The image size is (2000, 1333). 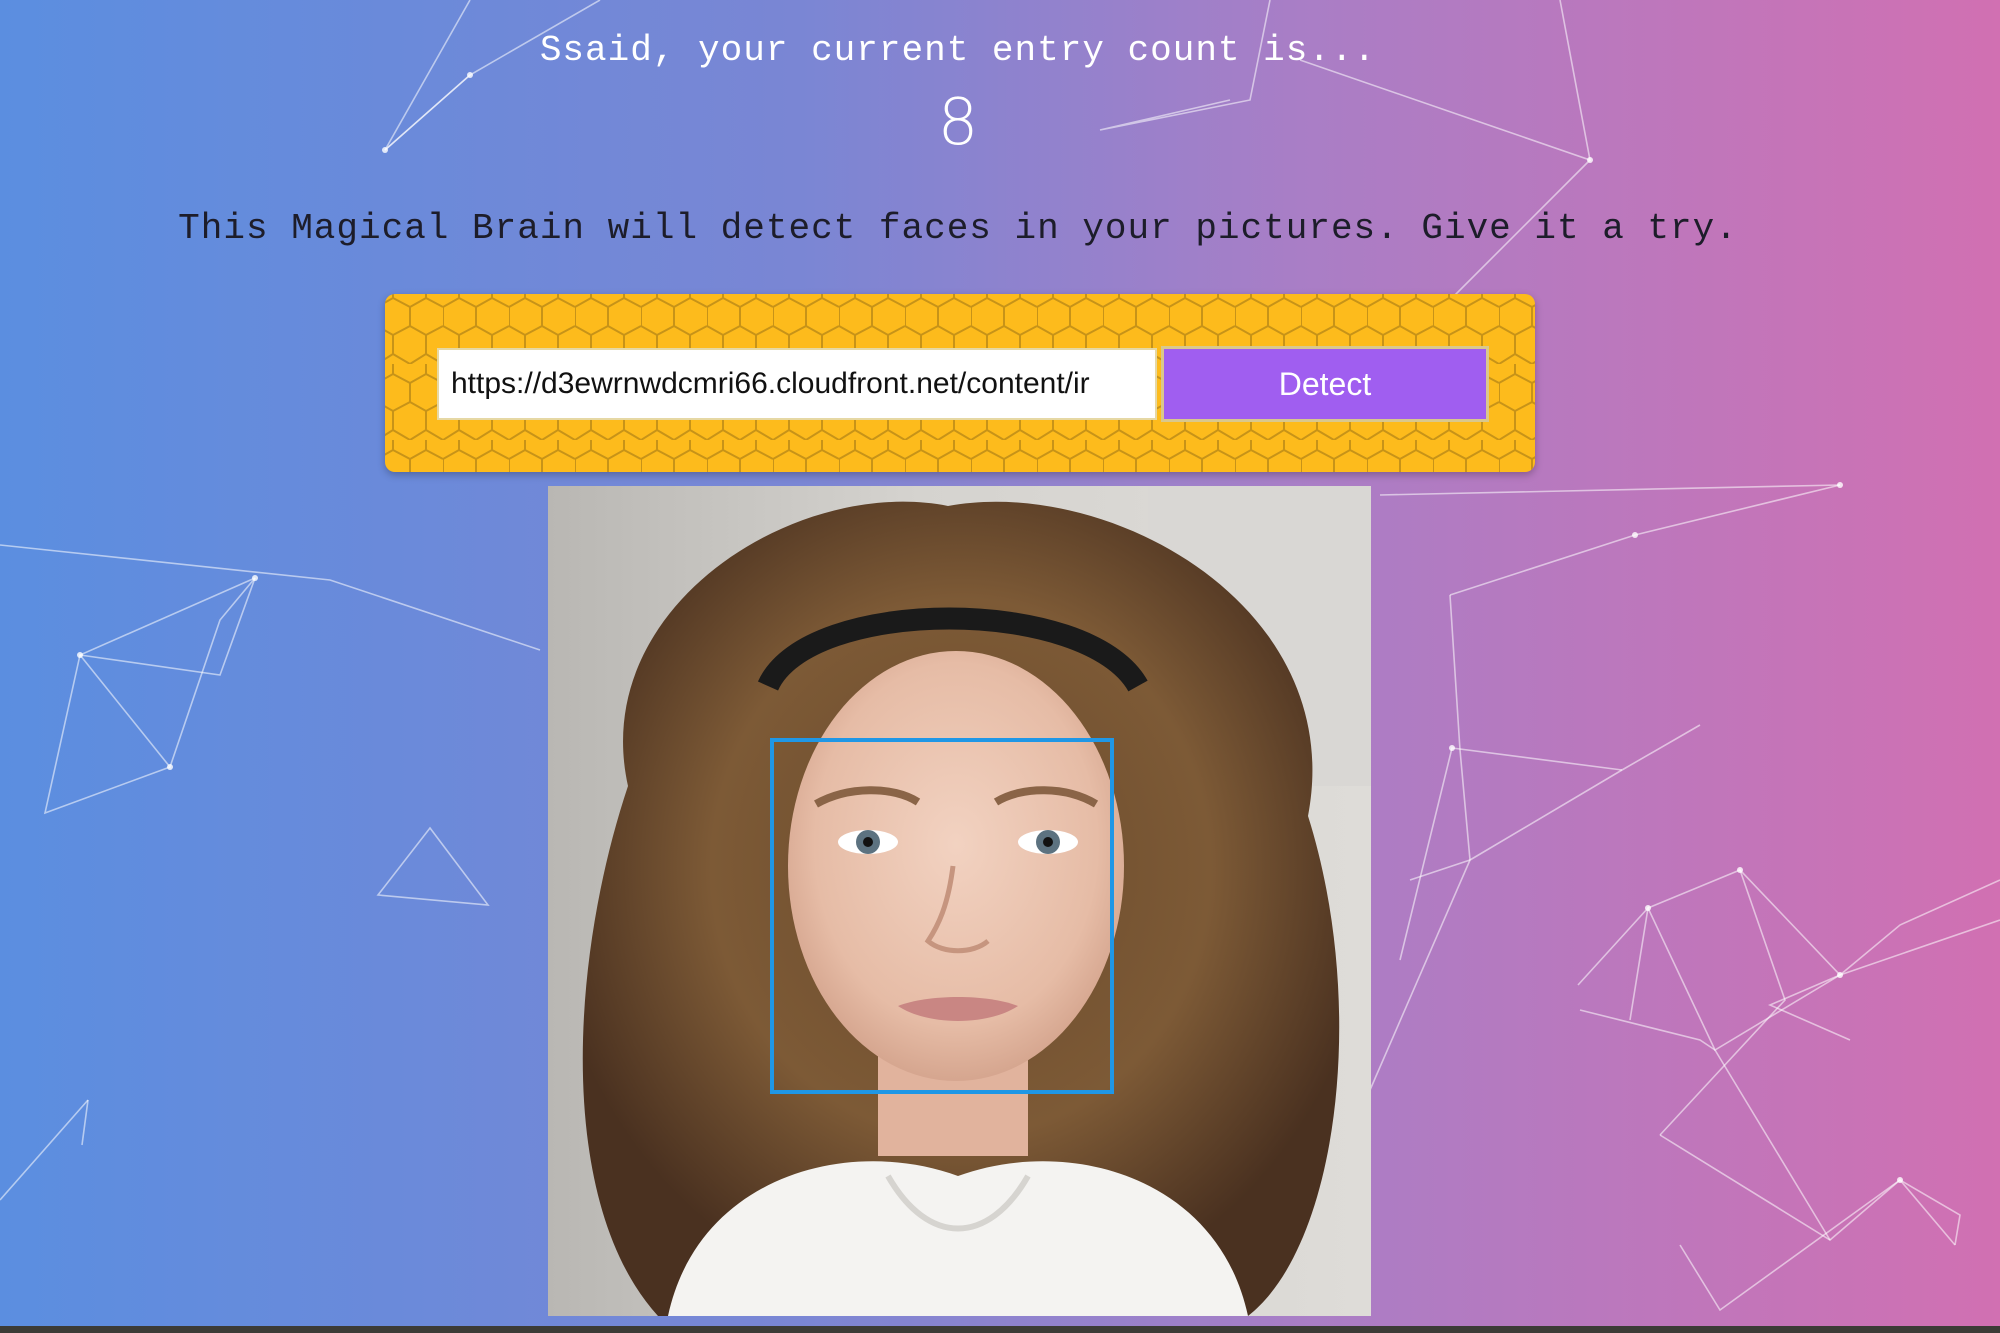 What do you see at coordinates (1000, 1329) in the screenshot?
I see `taskbar-edge` at bounding box center [1000, 1329].